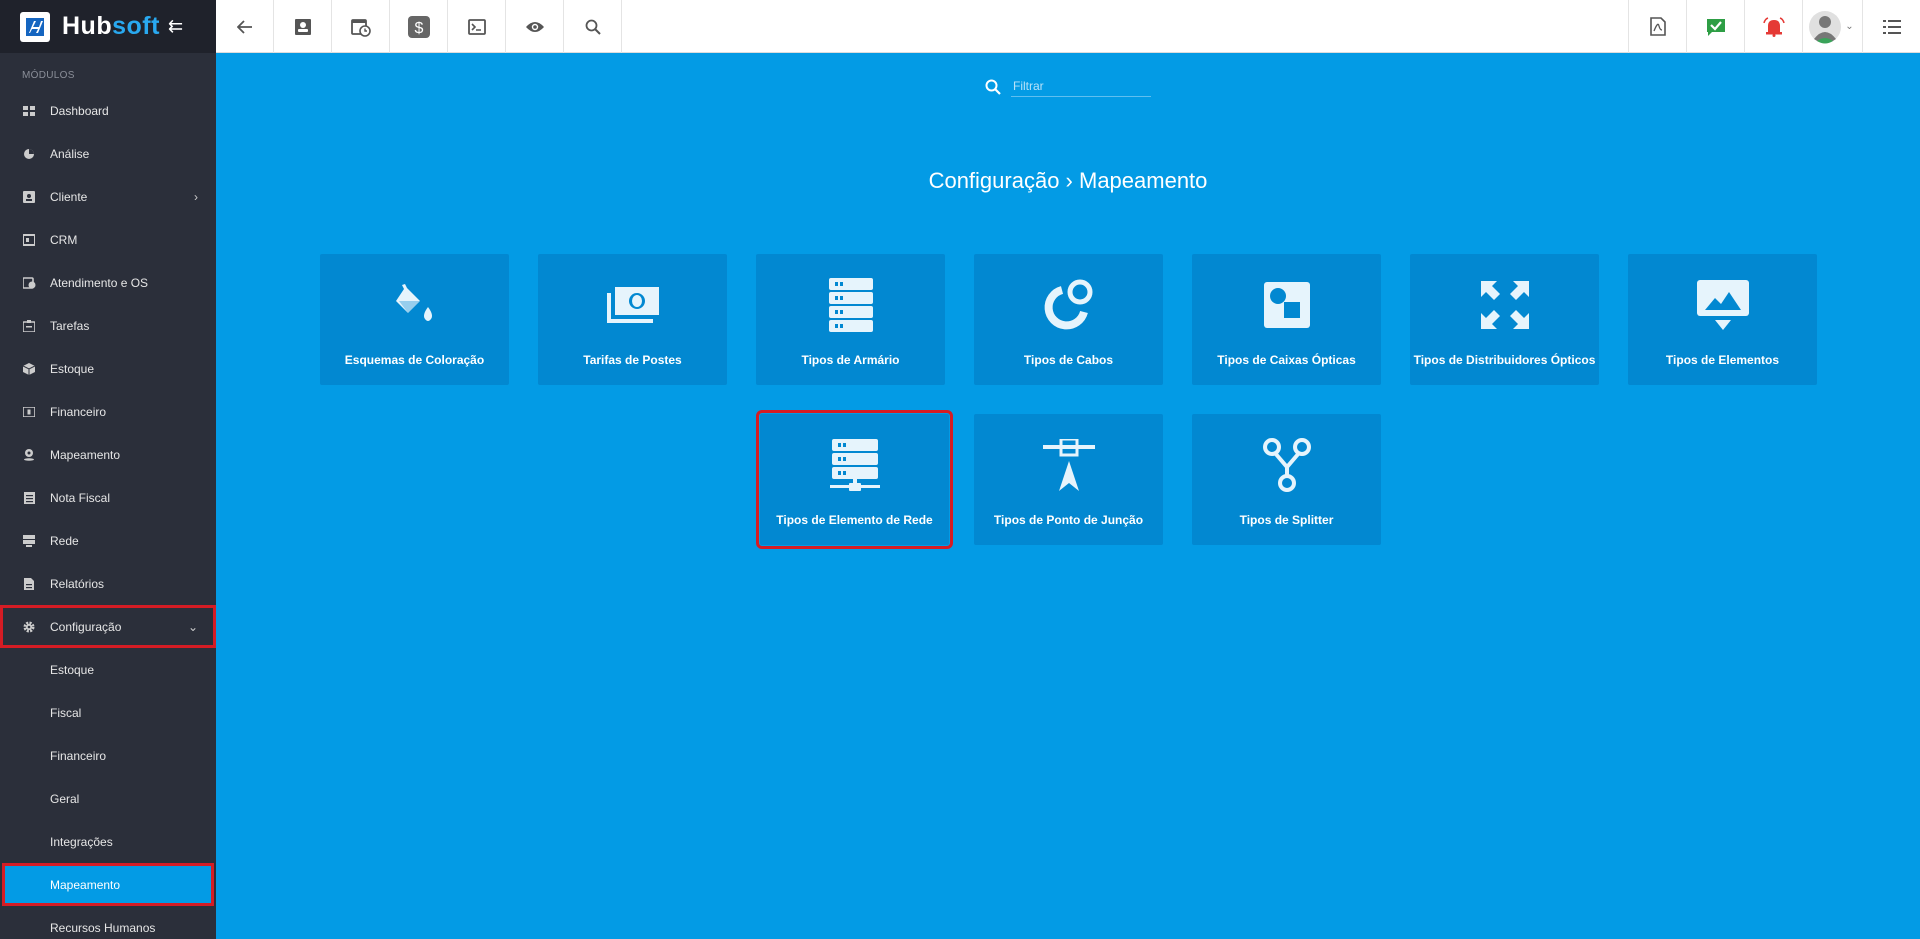 The height and width of the screenshot is (939, 1920). Describe the element at coordinates (111, 26) in the screenshot. I see `brand-name: Hubsoft` at that location.